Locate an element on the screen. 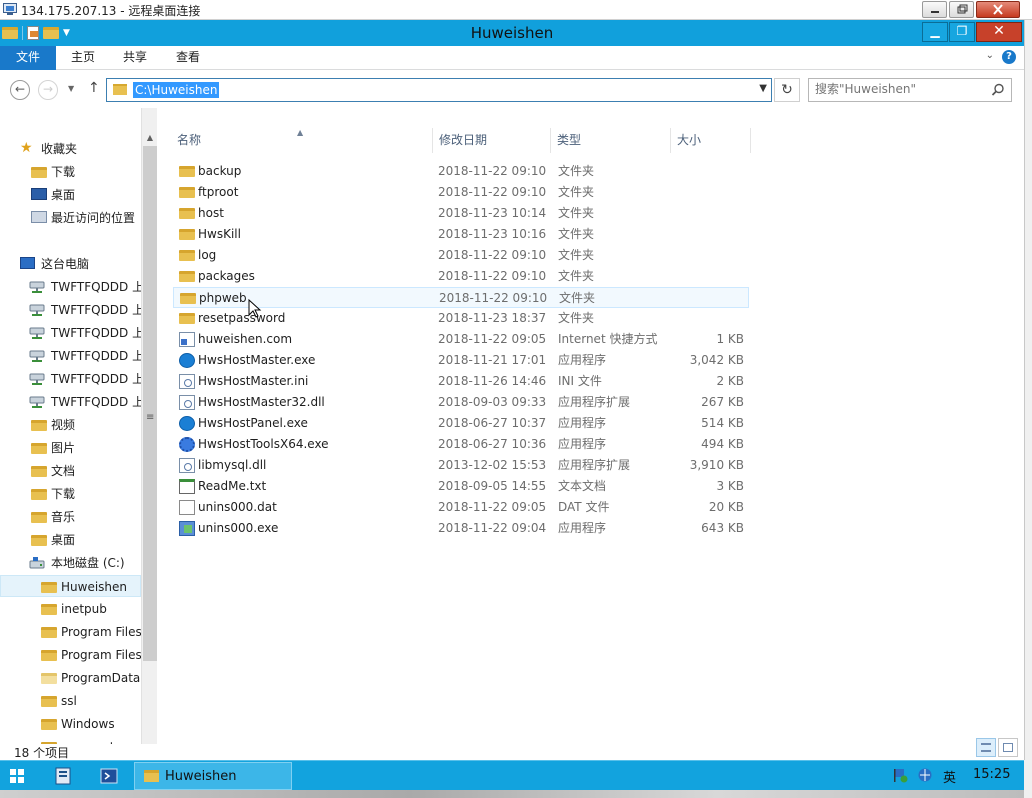 This screenshot has width=1032, height=798. nav-item-music: 音乐 is located at coordinates (70, 517).